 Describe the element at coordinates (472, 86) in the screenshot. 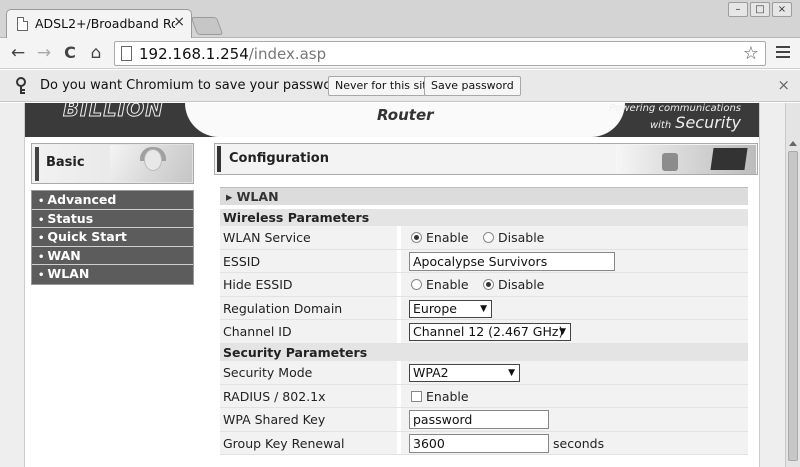

I see `save-password-button: Save password` at that location.